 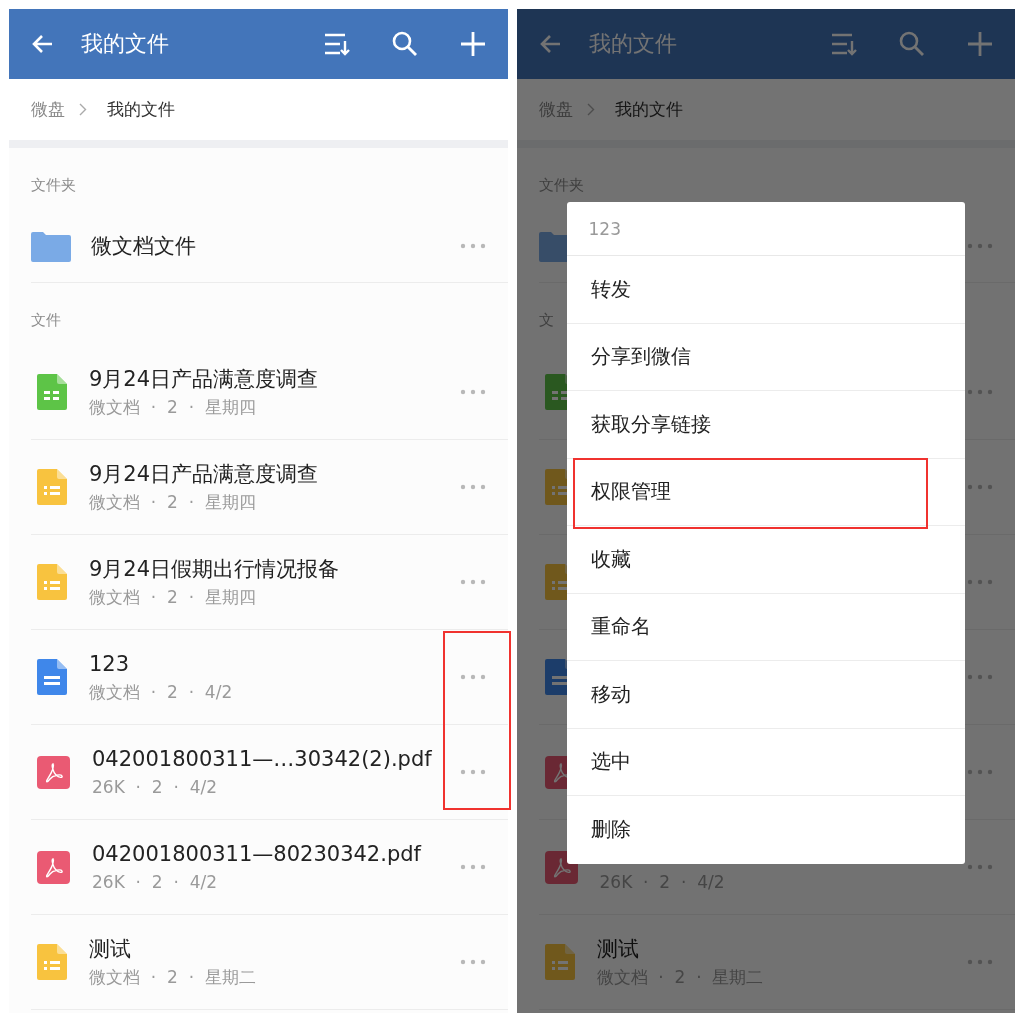 I want to click on file-name: 042001800311—…30342(2).pdf, so click(x=262, y=759).